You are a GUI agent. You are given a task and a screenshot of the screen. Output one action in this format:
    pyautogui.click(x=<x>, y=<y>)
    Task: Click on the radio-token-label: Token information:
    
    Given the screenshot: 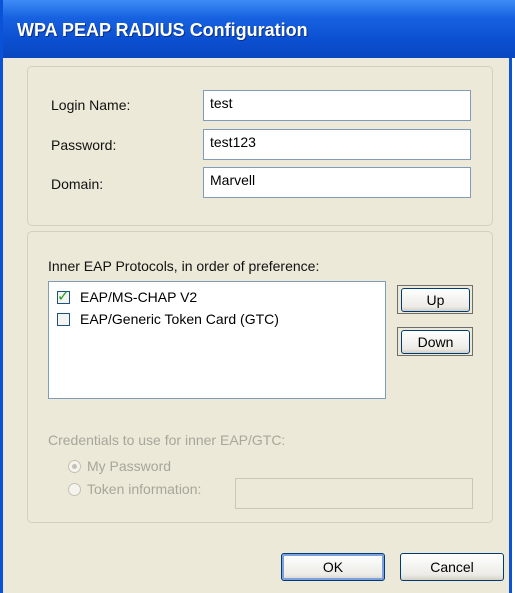 What is the action you would take?
    pyautogui.click(x=144, y=489)
    